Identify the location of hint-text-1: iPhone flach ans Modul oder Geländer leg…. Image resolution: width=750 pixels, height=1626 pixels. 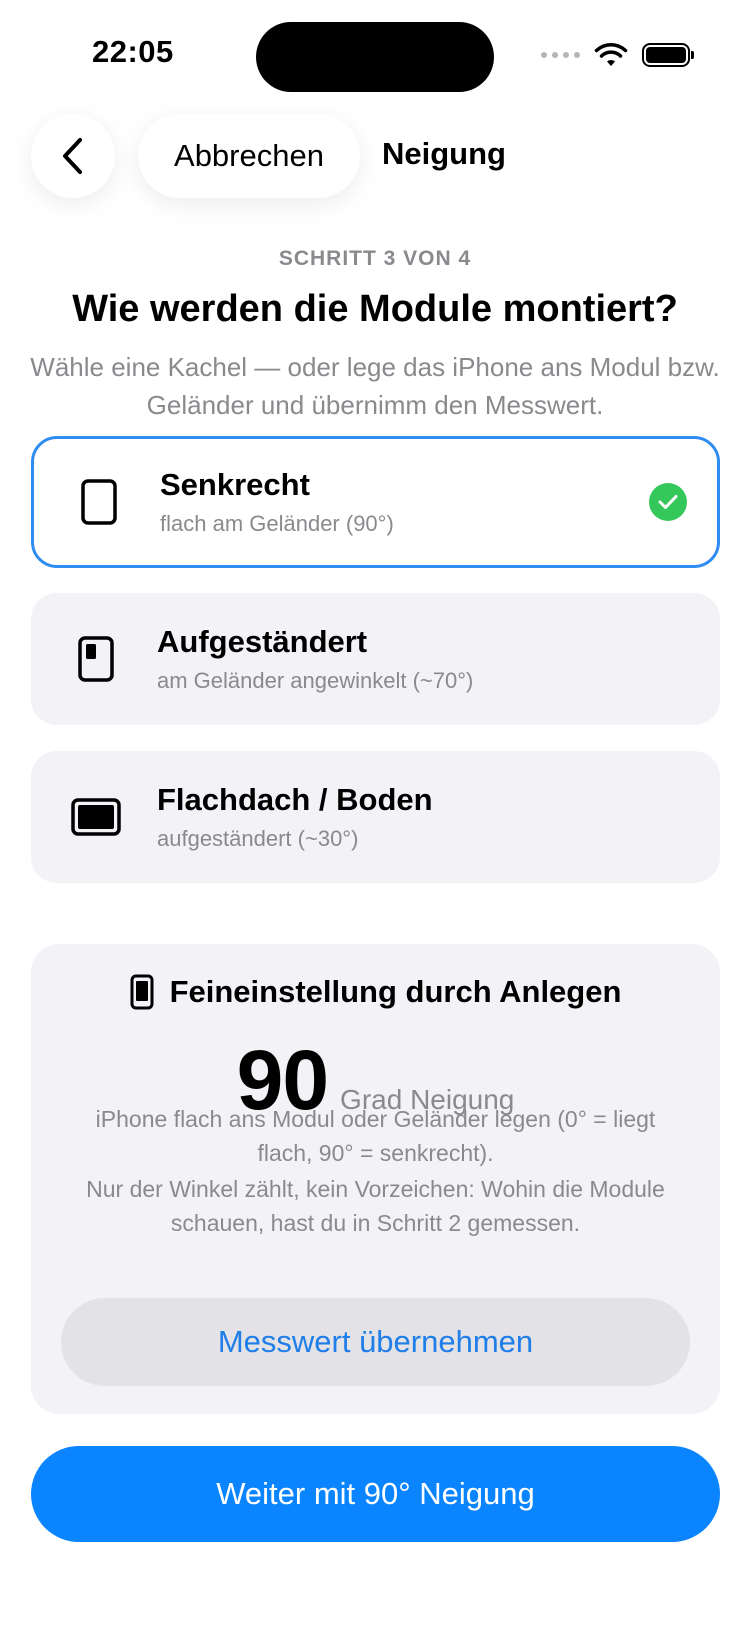
(375, 1136).